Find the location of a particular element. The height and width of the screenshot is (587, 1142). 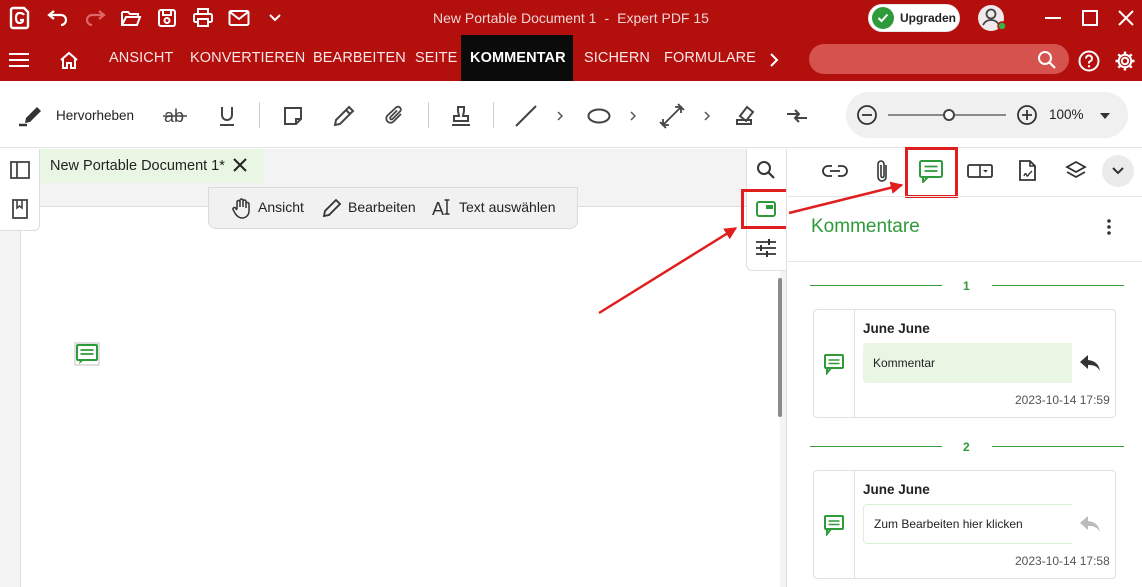

print-icon is located at coordinates (203, 18).